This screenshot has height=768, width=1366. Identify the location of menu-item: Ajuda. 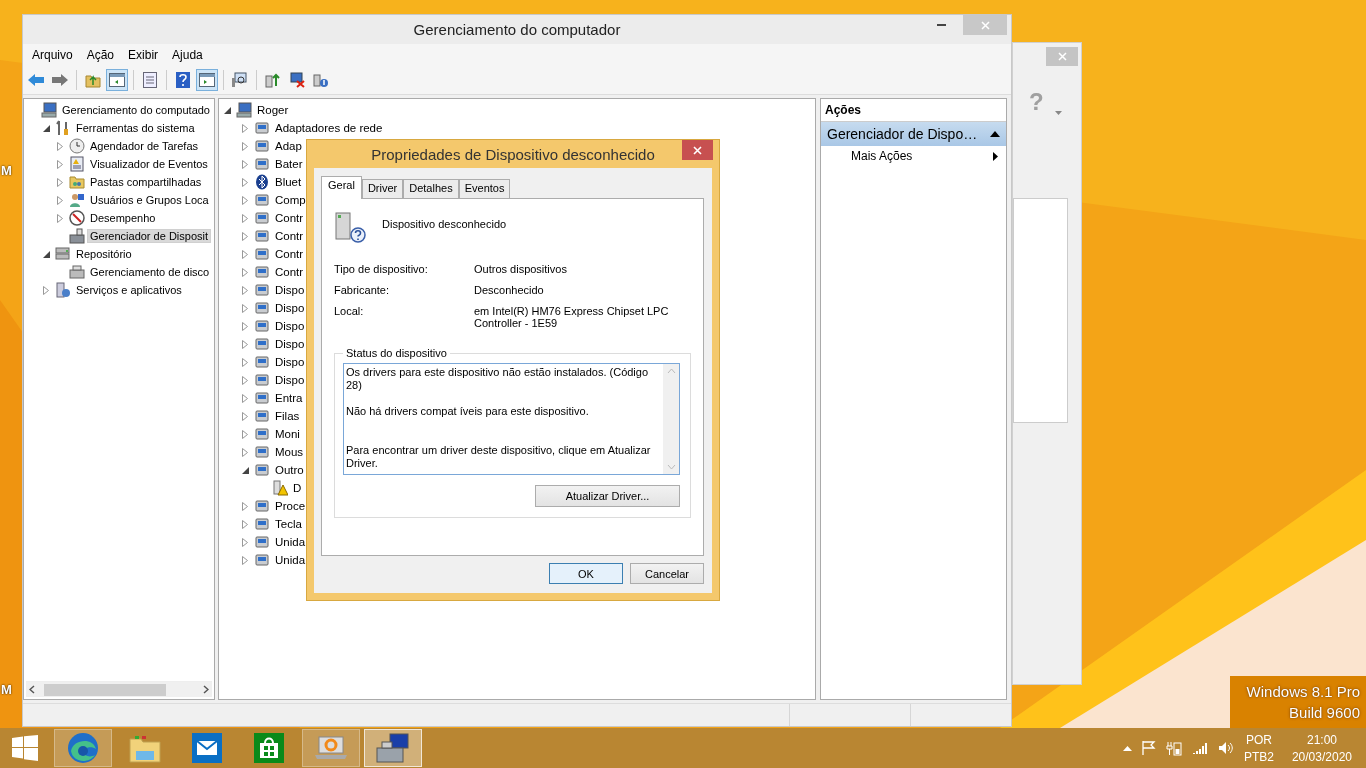
(187, 55).